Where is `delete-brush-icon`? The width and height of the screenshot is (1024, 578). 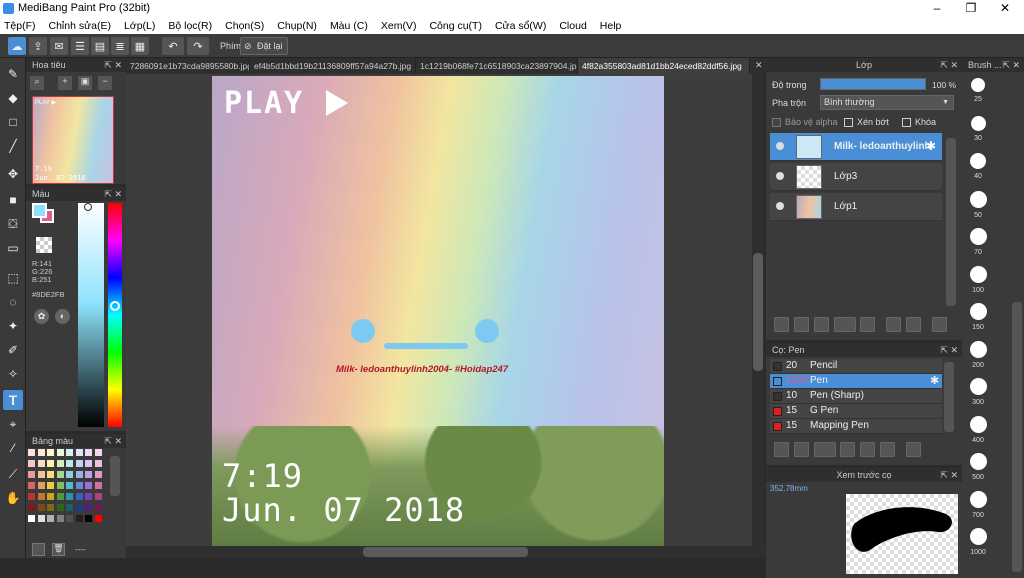
delete-brush-icon is located at coordinates (913, 449).